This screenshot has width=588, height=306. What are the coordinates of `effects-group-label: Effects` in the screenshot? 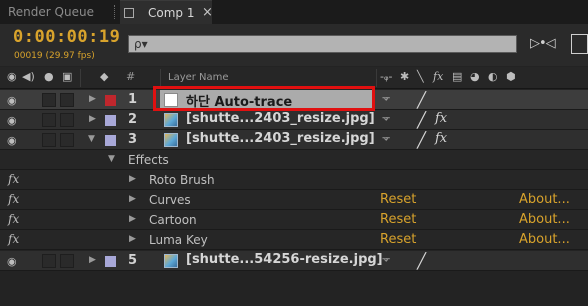 It's located at (148, 160).